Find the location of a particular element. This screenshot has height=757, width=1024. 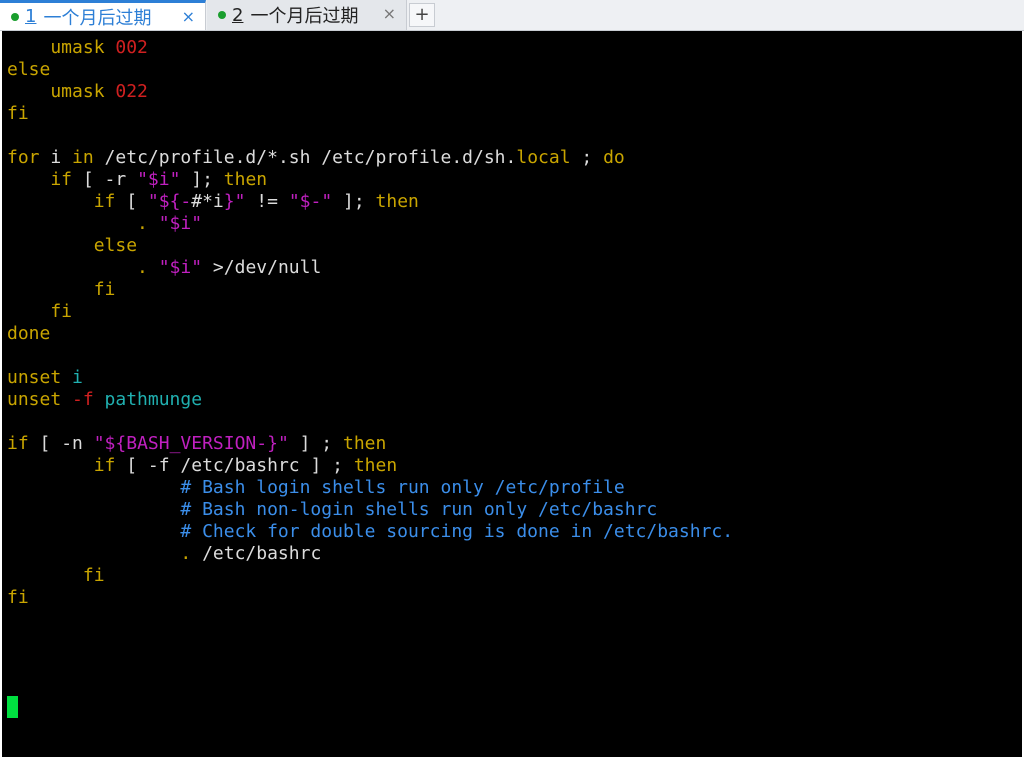

tab-session-1: 1 一个月后过期 × is located at coordinates (103, 15).